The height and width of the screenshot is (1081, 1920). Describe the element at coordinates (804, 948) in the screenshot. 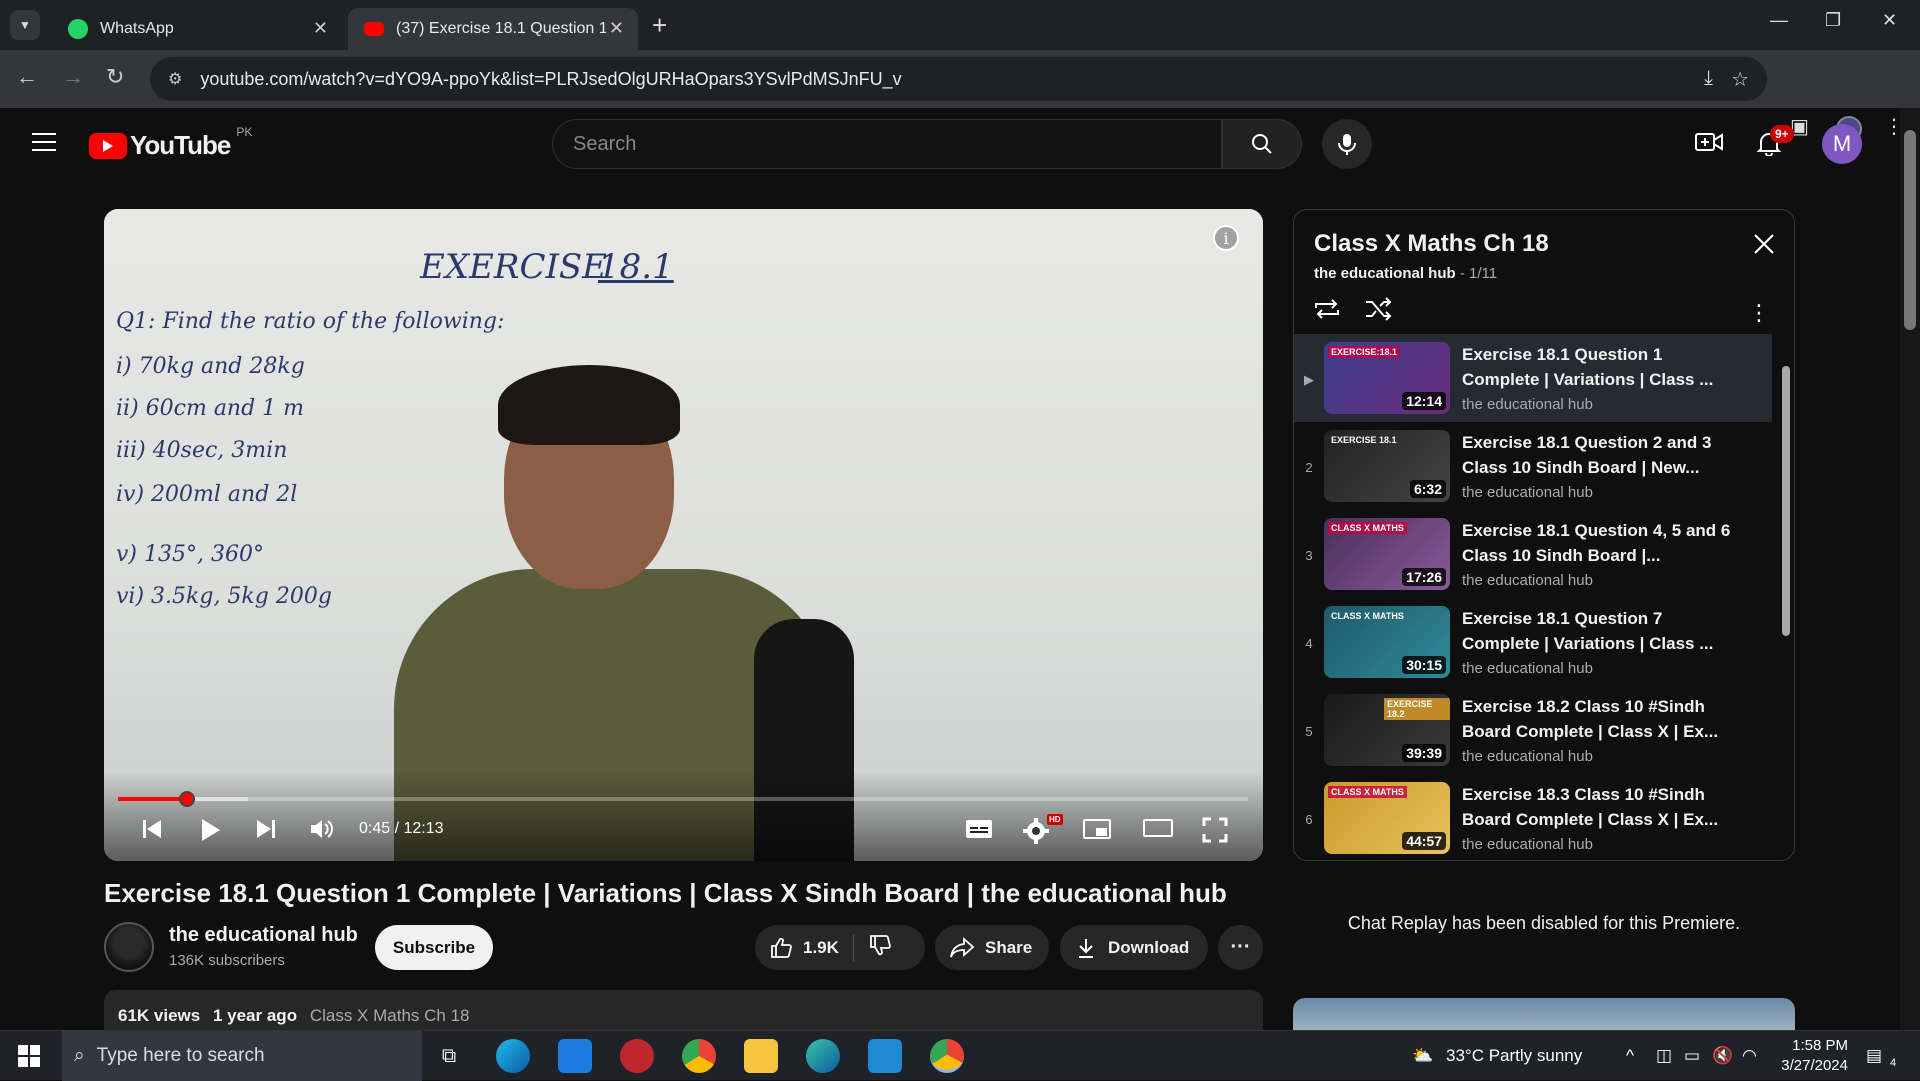

I see `like-button: 1.9K` at that location.